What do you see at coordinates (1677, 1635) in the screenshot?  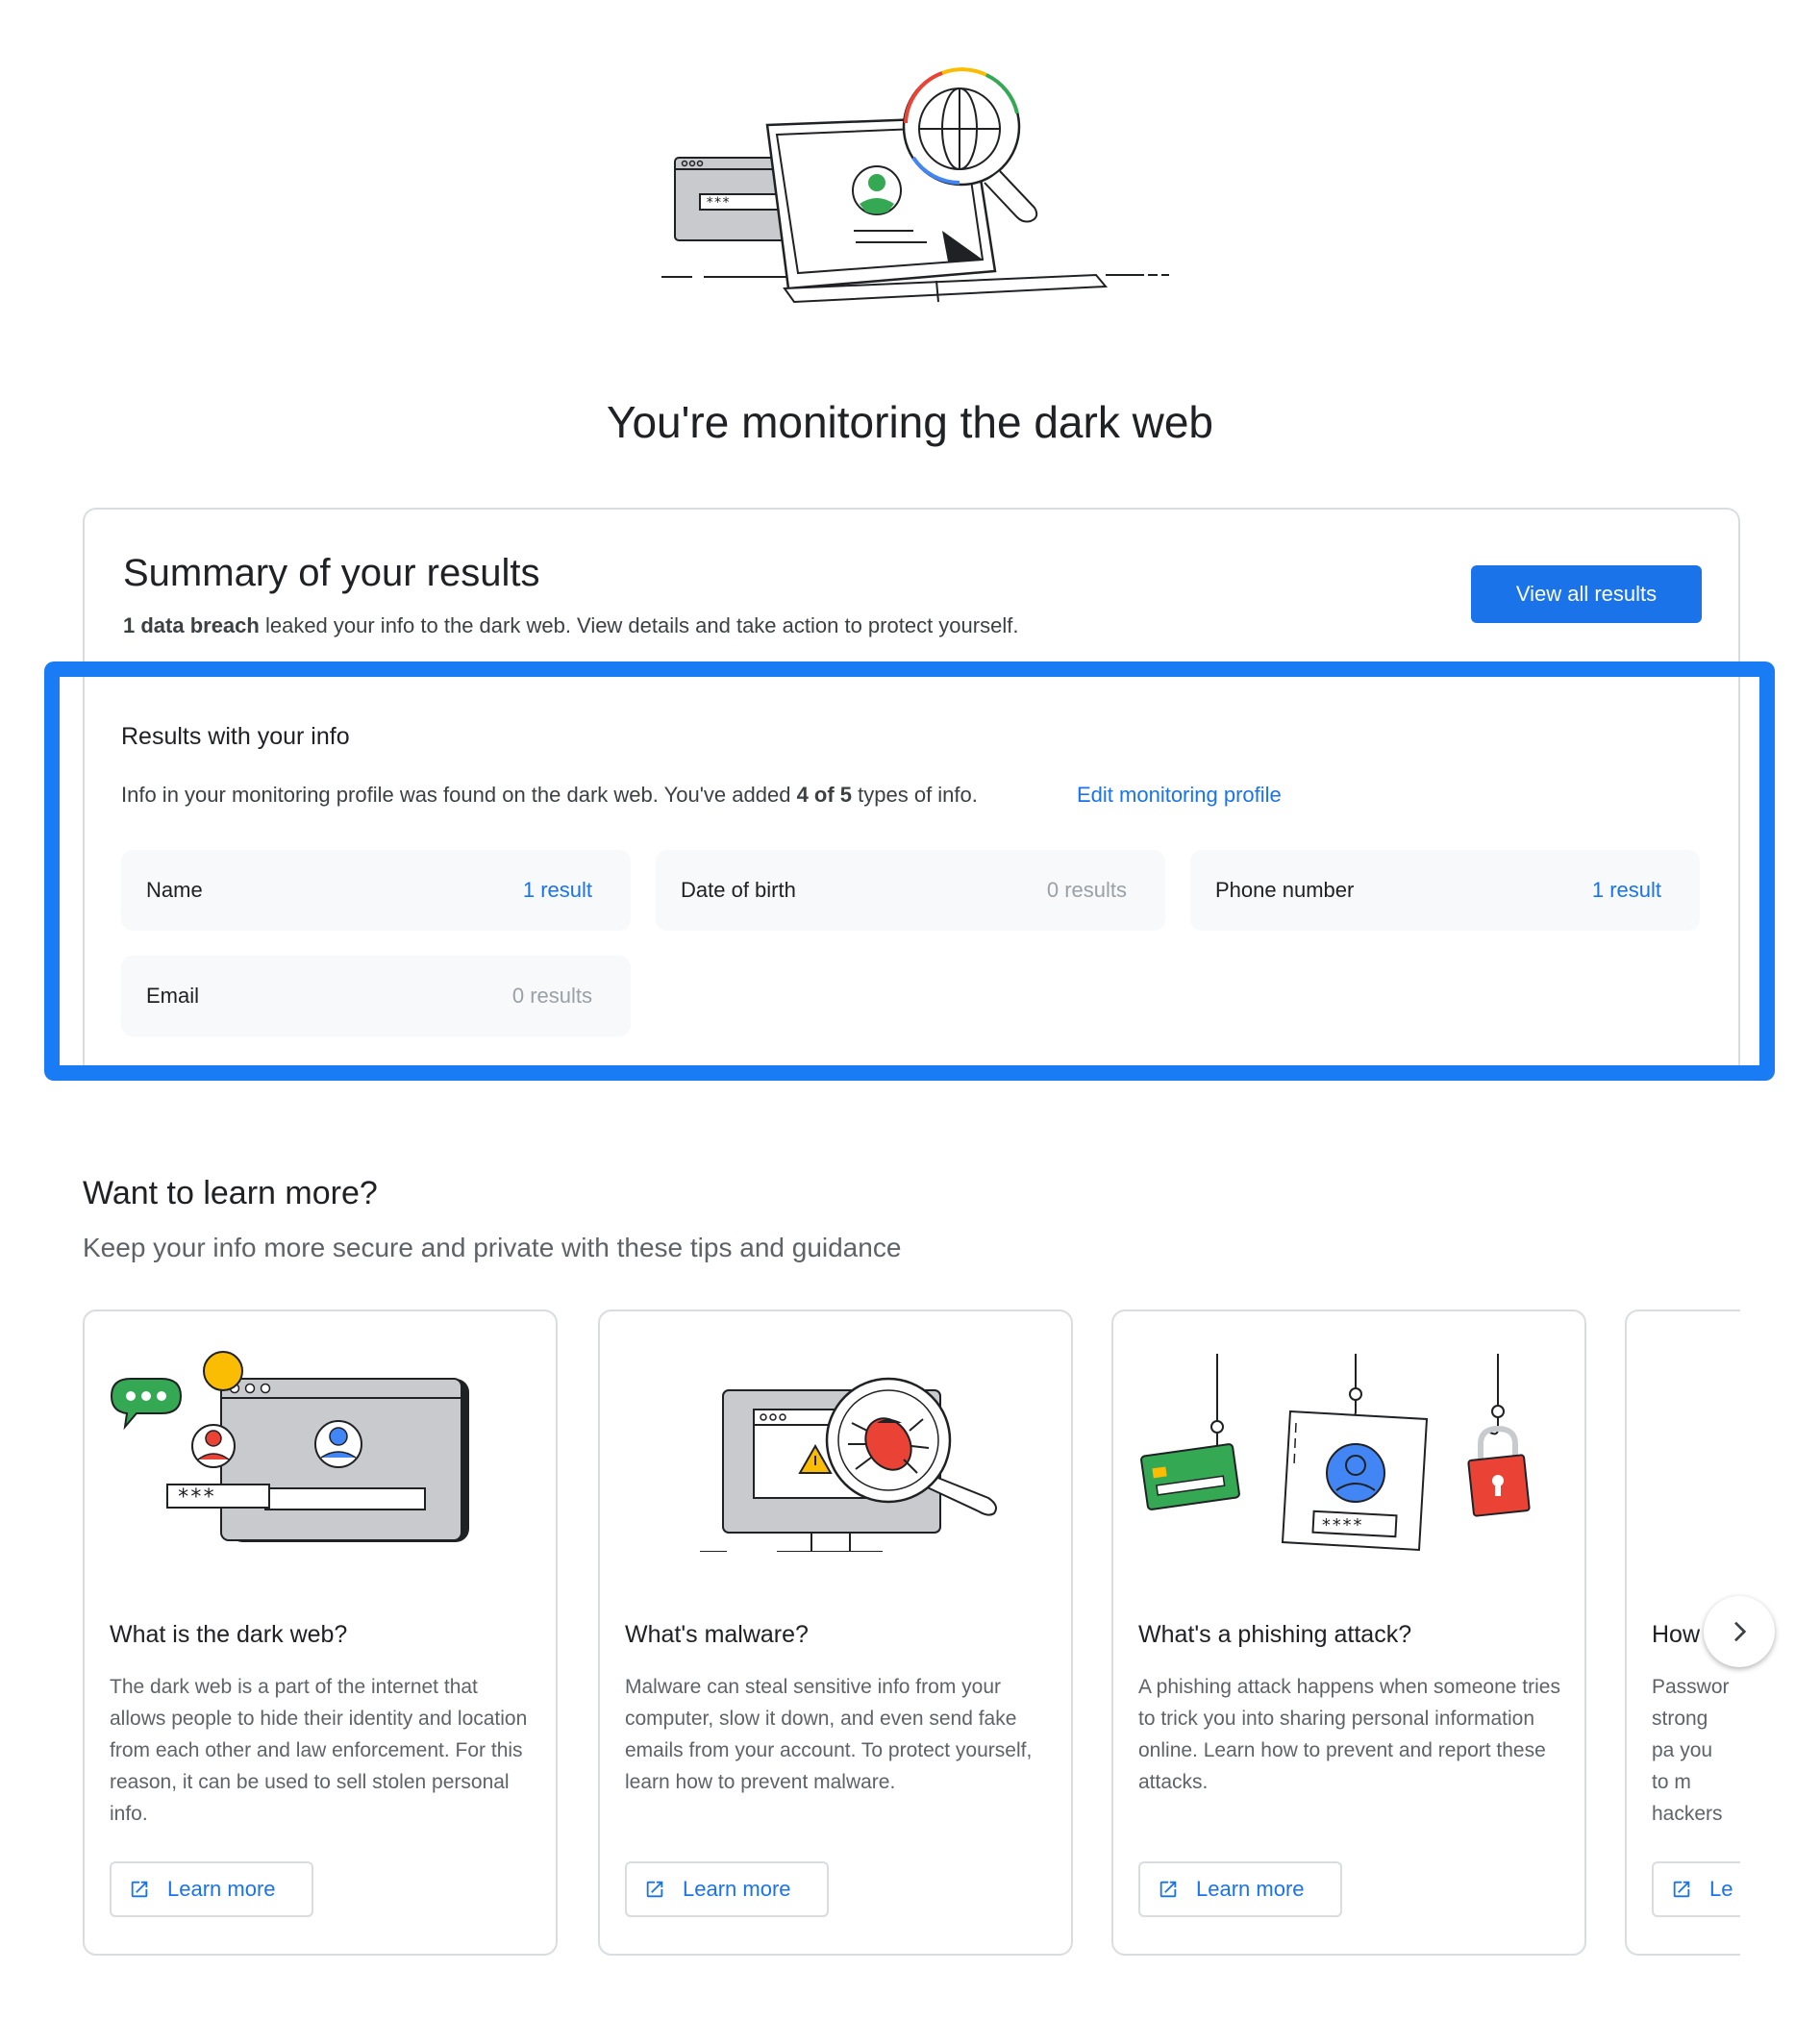 I see `card-title: How` at bounding box center [1677, 1635].